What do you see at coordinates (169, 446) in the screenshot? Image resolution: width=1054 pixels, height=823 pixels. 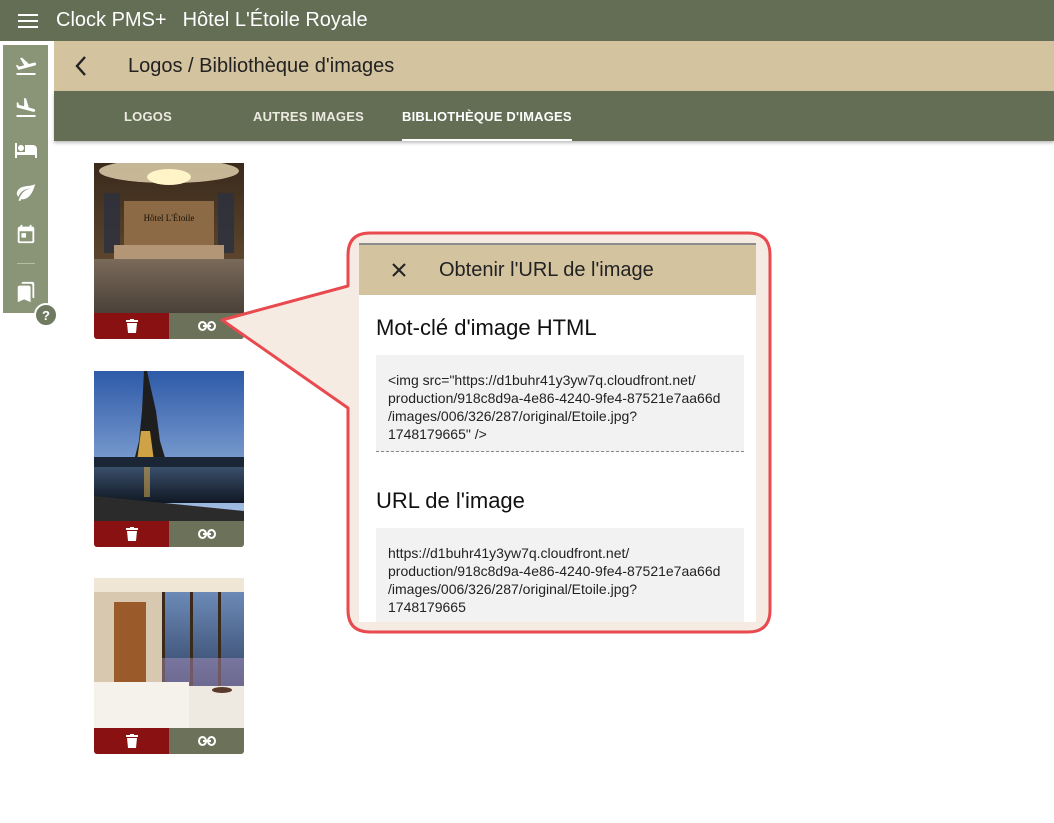 I see `image-thumbnail-eiffel` at bounding box center [169, 446].